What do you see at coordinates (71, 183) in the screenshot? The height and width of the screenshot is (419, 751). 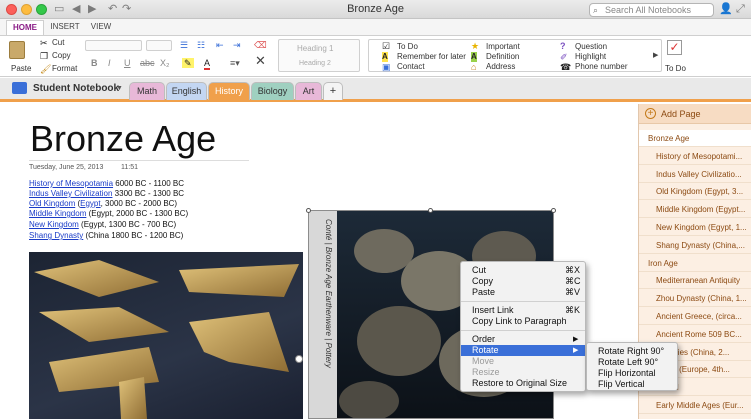 I see `link-history-of-mesopotamia: History of Mesopotamia` at bounding box center [71, 183].